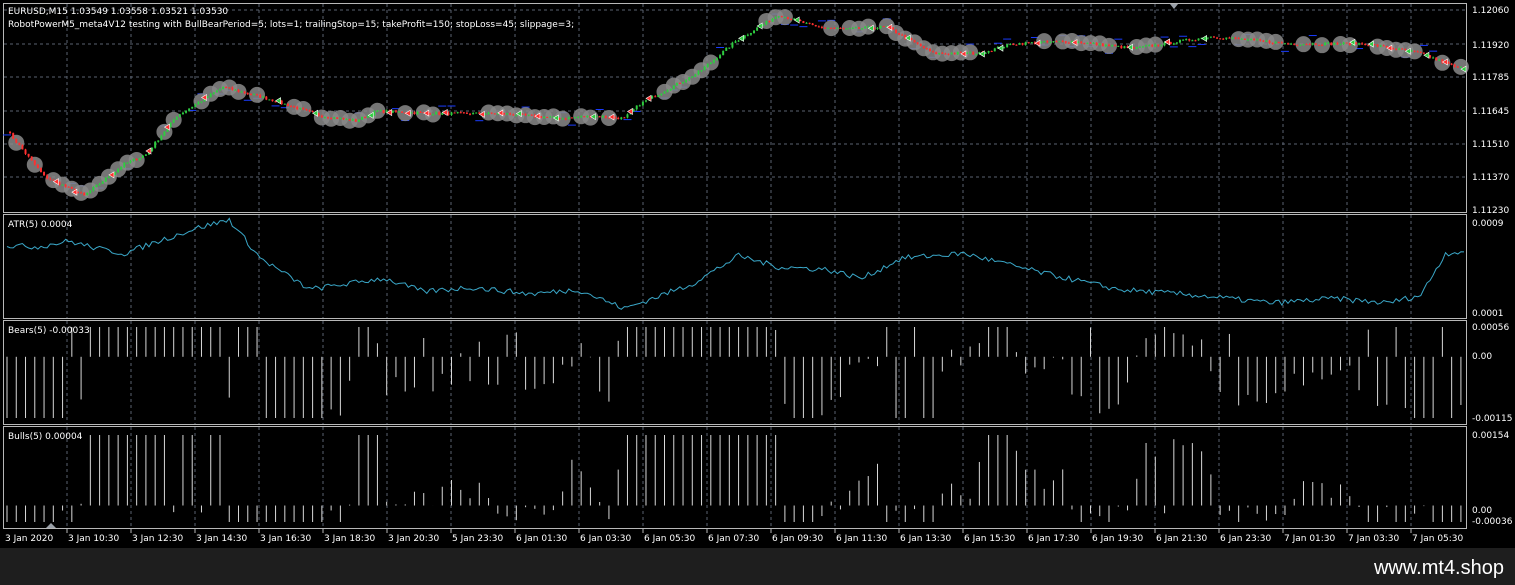 Image resolution: width=1515 pixels, height=585 pixels. What do you see at coordinates (1438, 539) in the screenshot?
I see `time-label: 7 Jan 05:30` at bounding box center [1438, 539].